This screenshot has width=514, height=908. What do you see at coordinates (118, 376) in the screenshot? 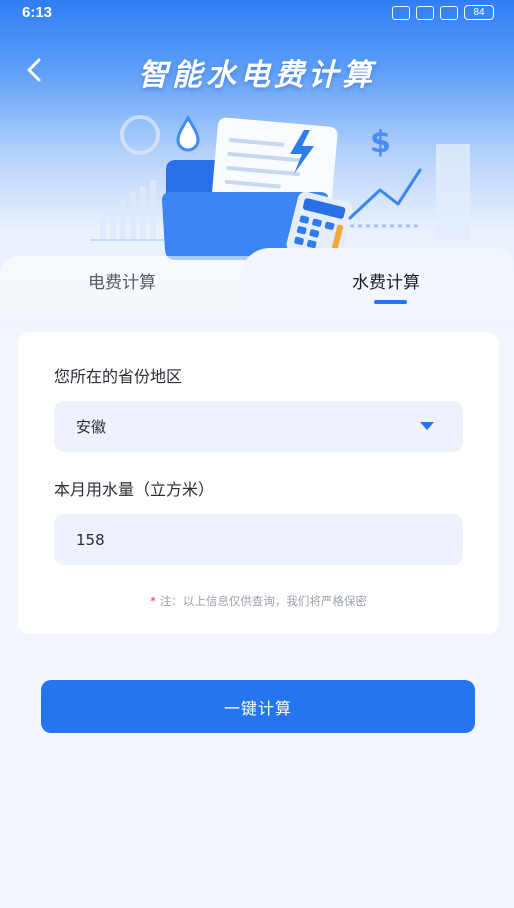
I see `region-label: 您所在的省份地区` at bounding box center [118, 376].